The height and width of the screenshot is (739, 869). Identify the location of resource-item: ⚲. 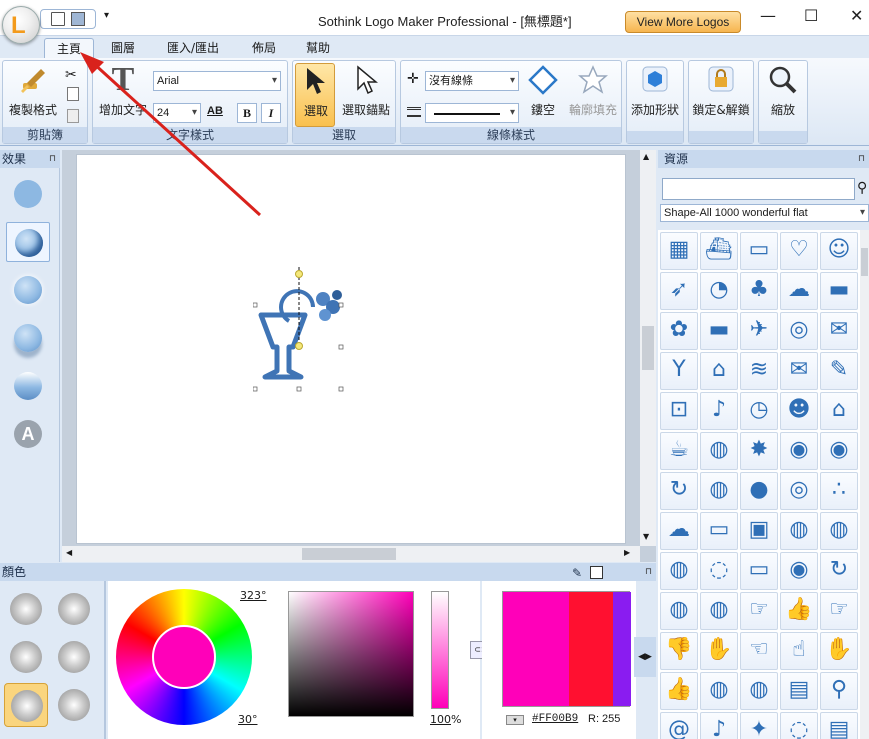
(839, 691).